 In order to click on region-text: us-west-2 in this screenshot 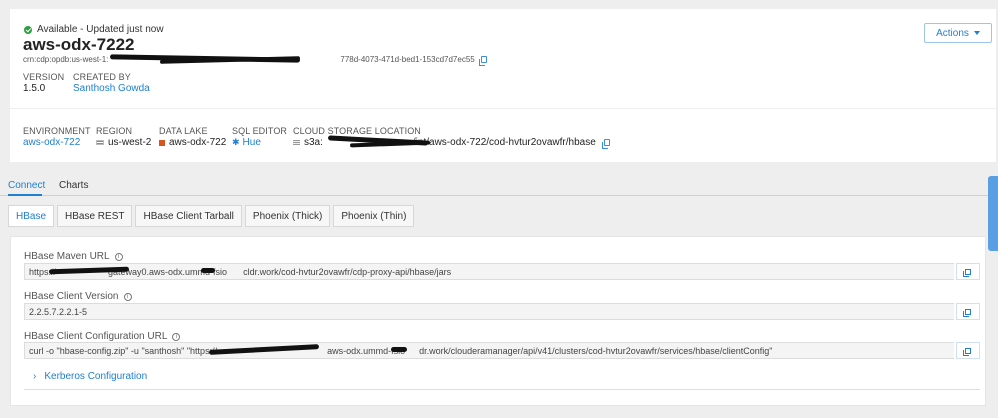, I will do `click(130, 142)`.